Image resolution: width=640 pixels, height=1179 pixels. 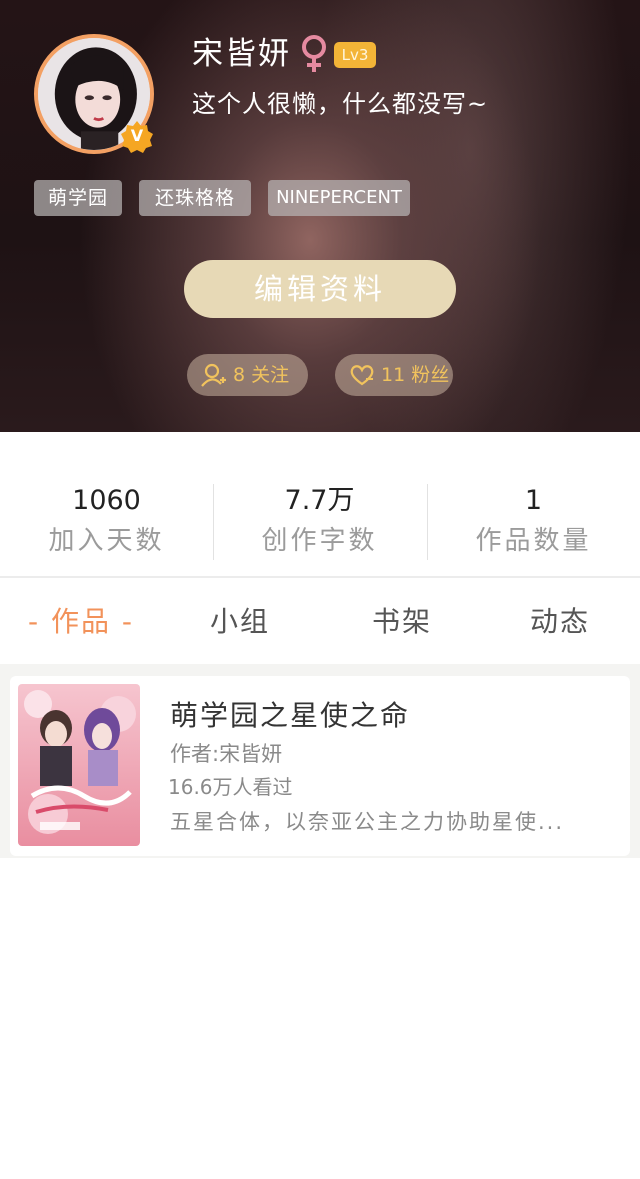 I want to click on stat-word-count: 7.7万 创作字数, so click(x=319, y=505).